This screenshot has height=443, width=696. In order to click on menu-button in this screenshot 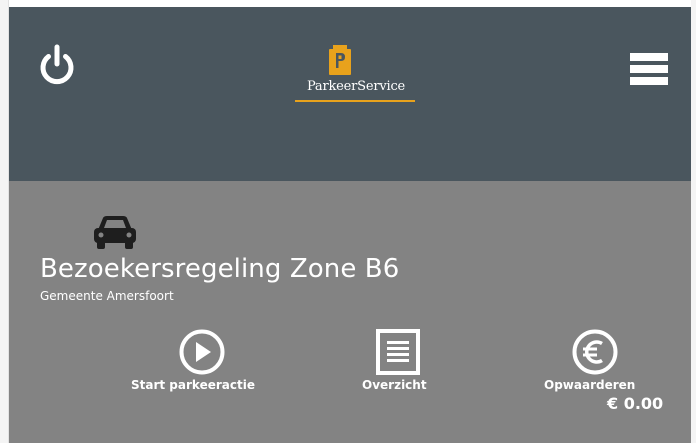, I will do `click(649, 69)`.